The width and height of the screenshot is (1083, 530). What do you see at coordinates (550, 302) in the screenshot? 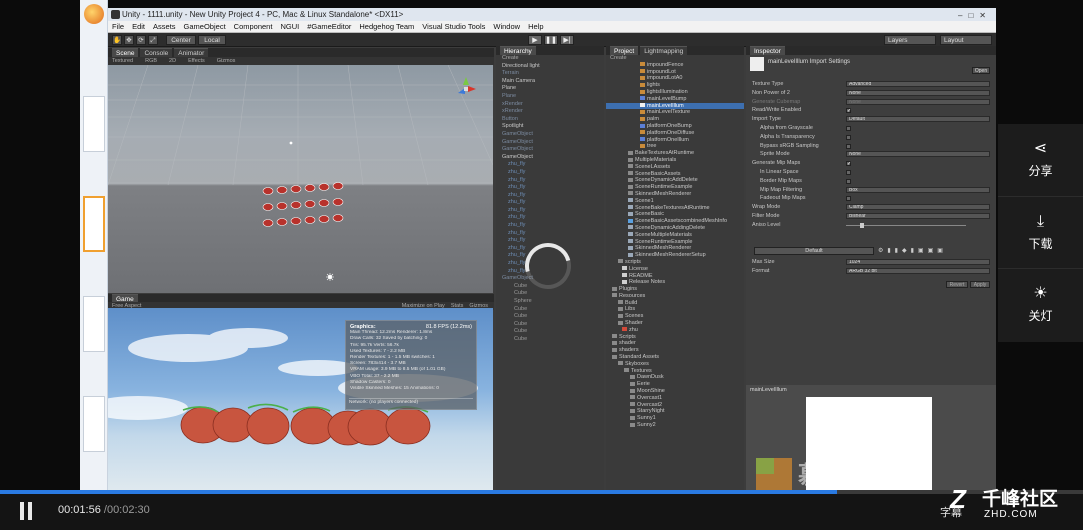
I see `hierarchy-item: Sphere` at bounding box center [550, 302].